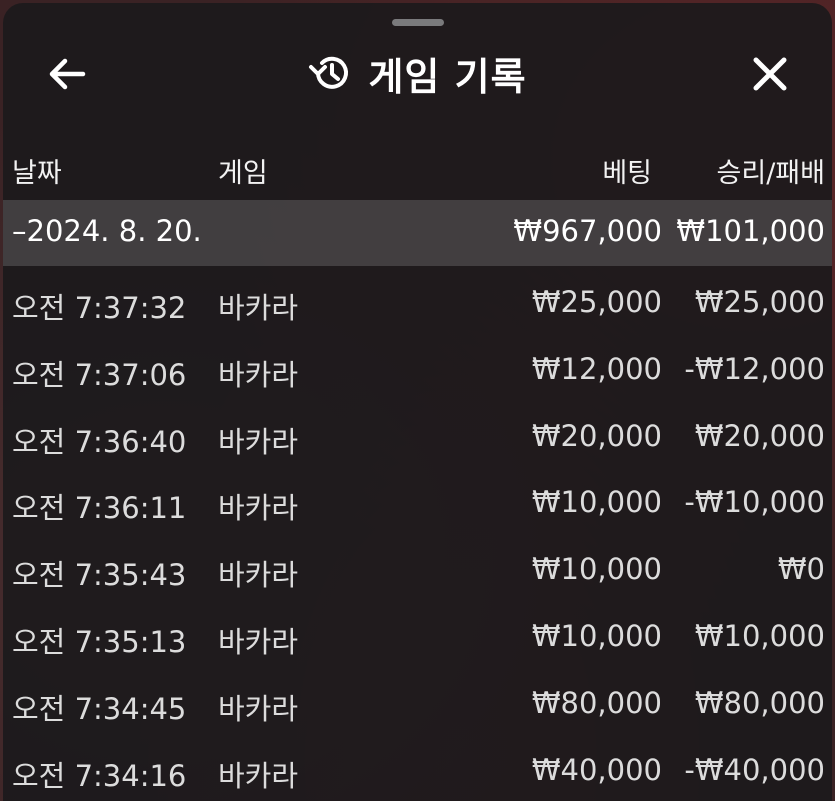  Describe the element at coordinates (417, 504) in the screenshot. I see `table-row: 오전 7:36:11 바카라 ₩10,000 -₩10,000` at that location.